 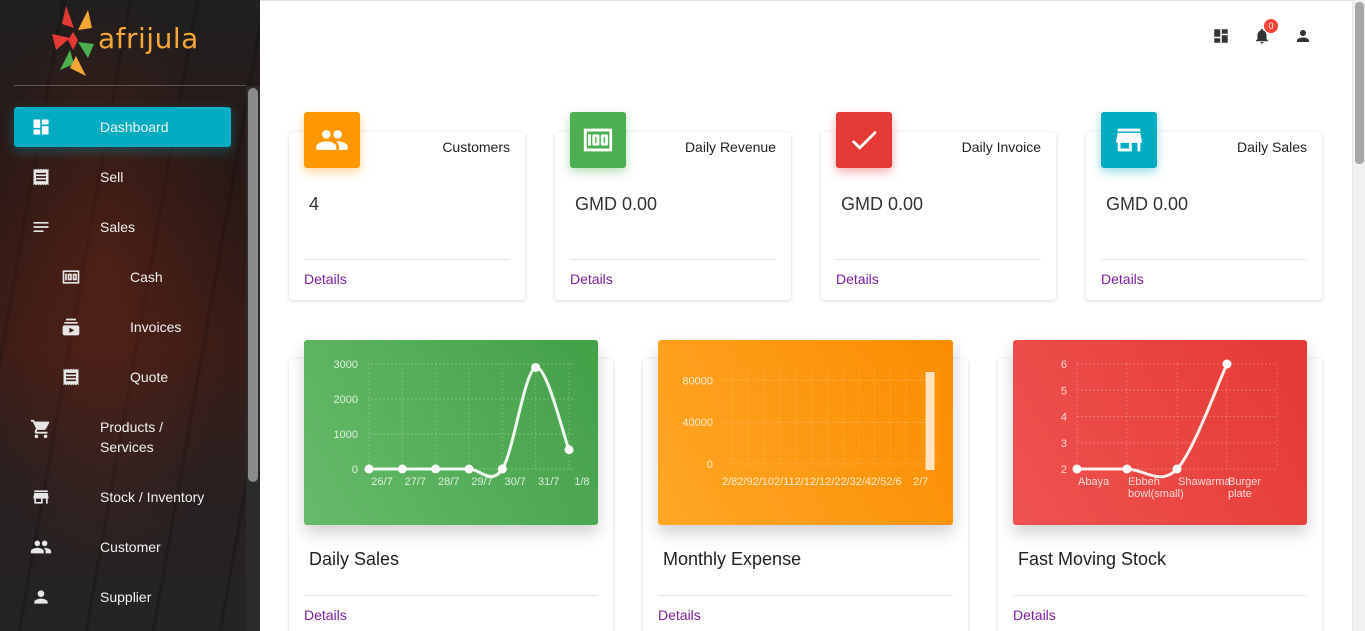 I want to click on dashboard-icon, so click(x=1220, y=36).